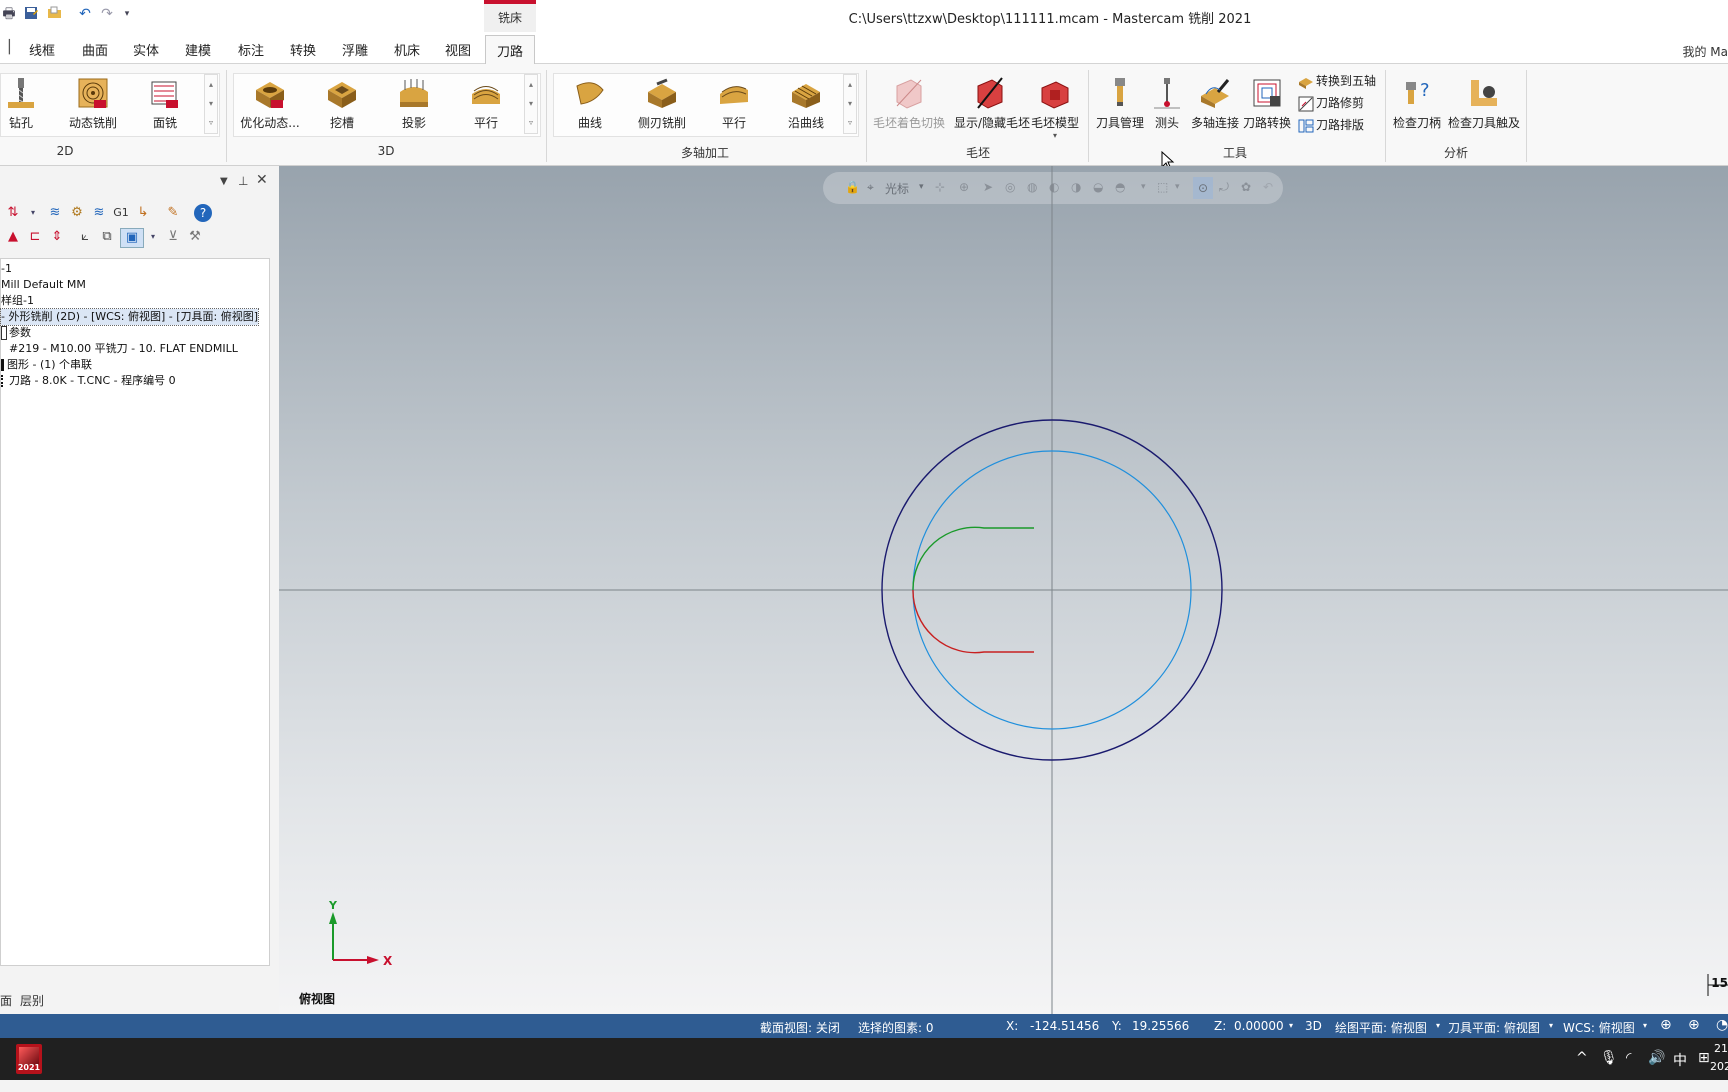 Image resolution: width=1728 pixels, height=1092 pixels. Describe the element at coordinates (211, 104) in the screenshot. I see `gallery-2d-scroll: ▴ ▾ ▿` at that location.